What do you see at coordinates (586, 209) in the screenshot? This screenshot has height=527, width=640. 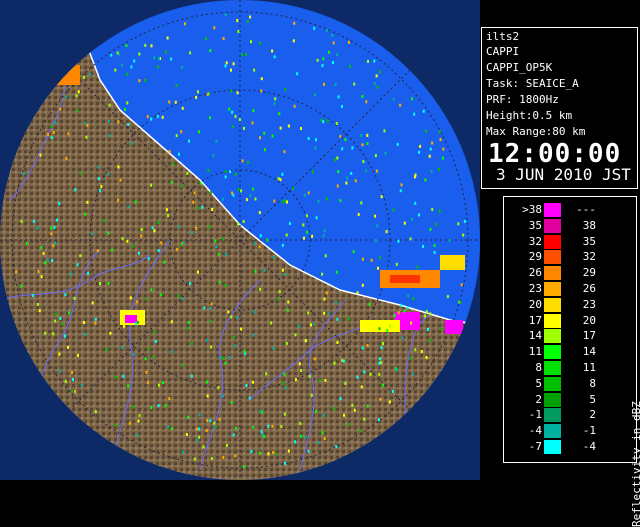 I see `legend-high-value: ---` at bounding box center [586, 209].